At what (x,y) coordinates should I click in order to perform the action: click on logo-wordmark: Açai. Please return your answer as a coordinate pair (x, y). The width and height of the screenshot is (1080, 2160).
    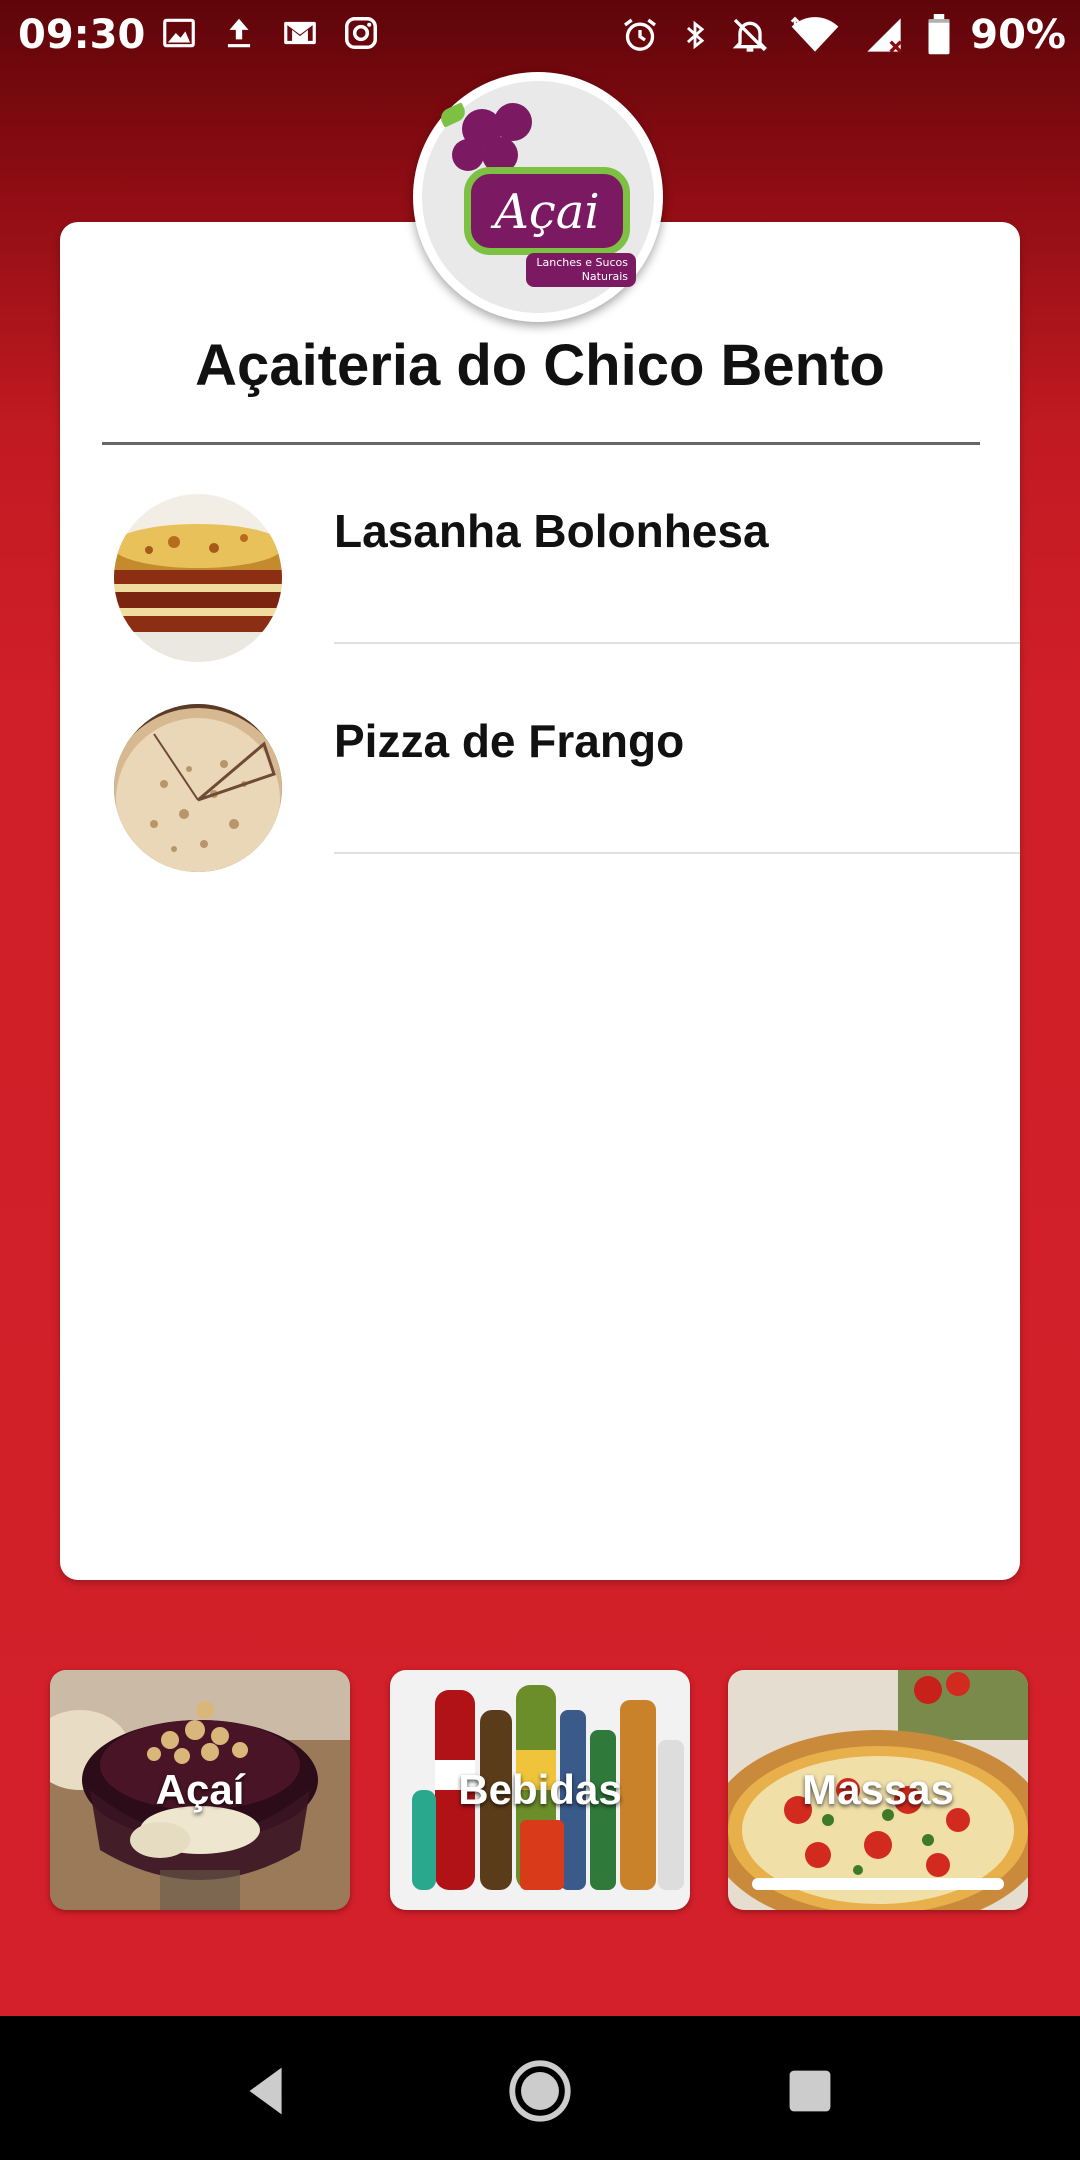
    Looking at the image, I should click on (547, 212).